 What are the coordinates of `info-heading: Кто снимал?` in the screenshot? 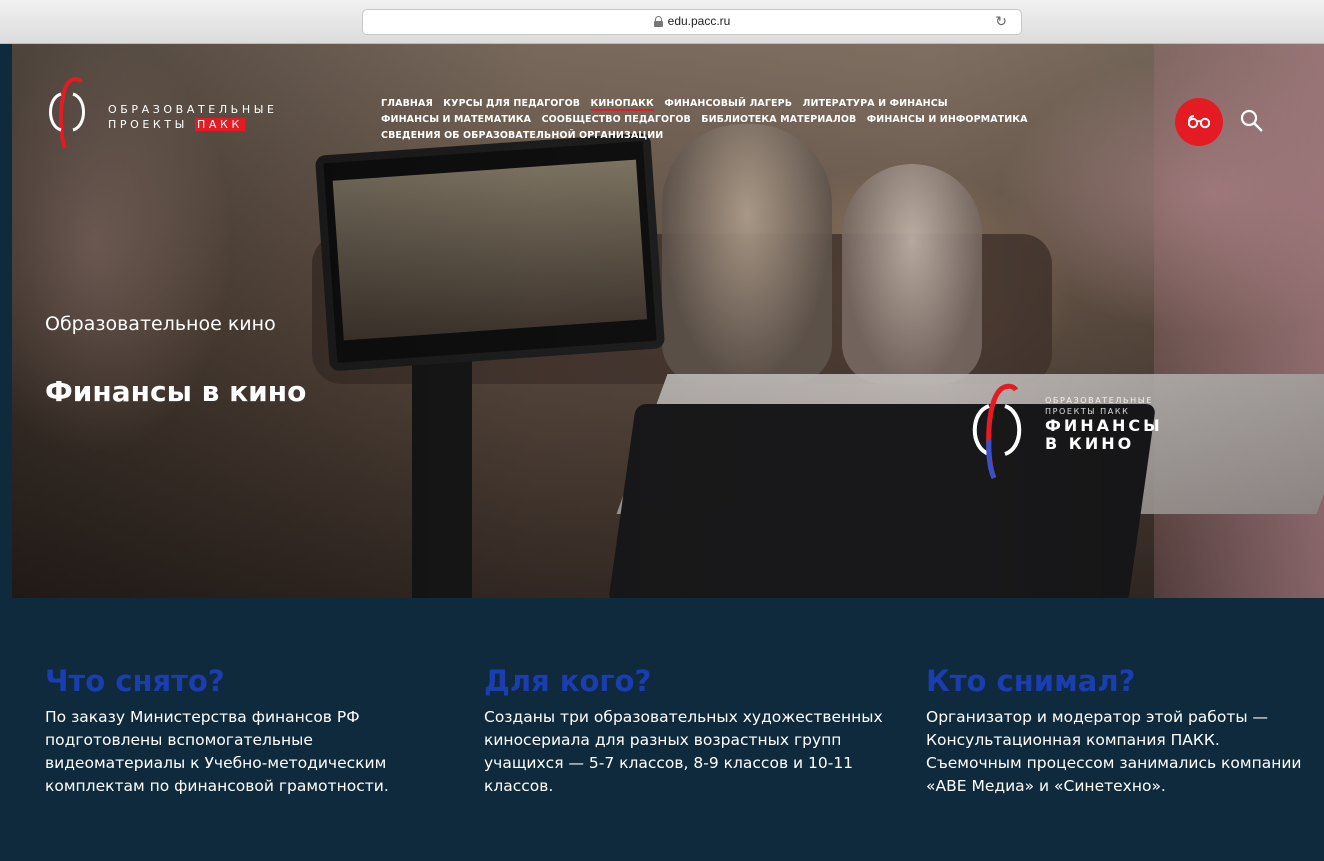 It's located at (1031, 681).